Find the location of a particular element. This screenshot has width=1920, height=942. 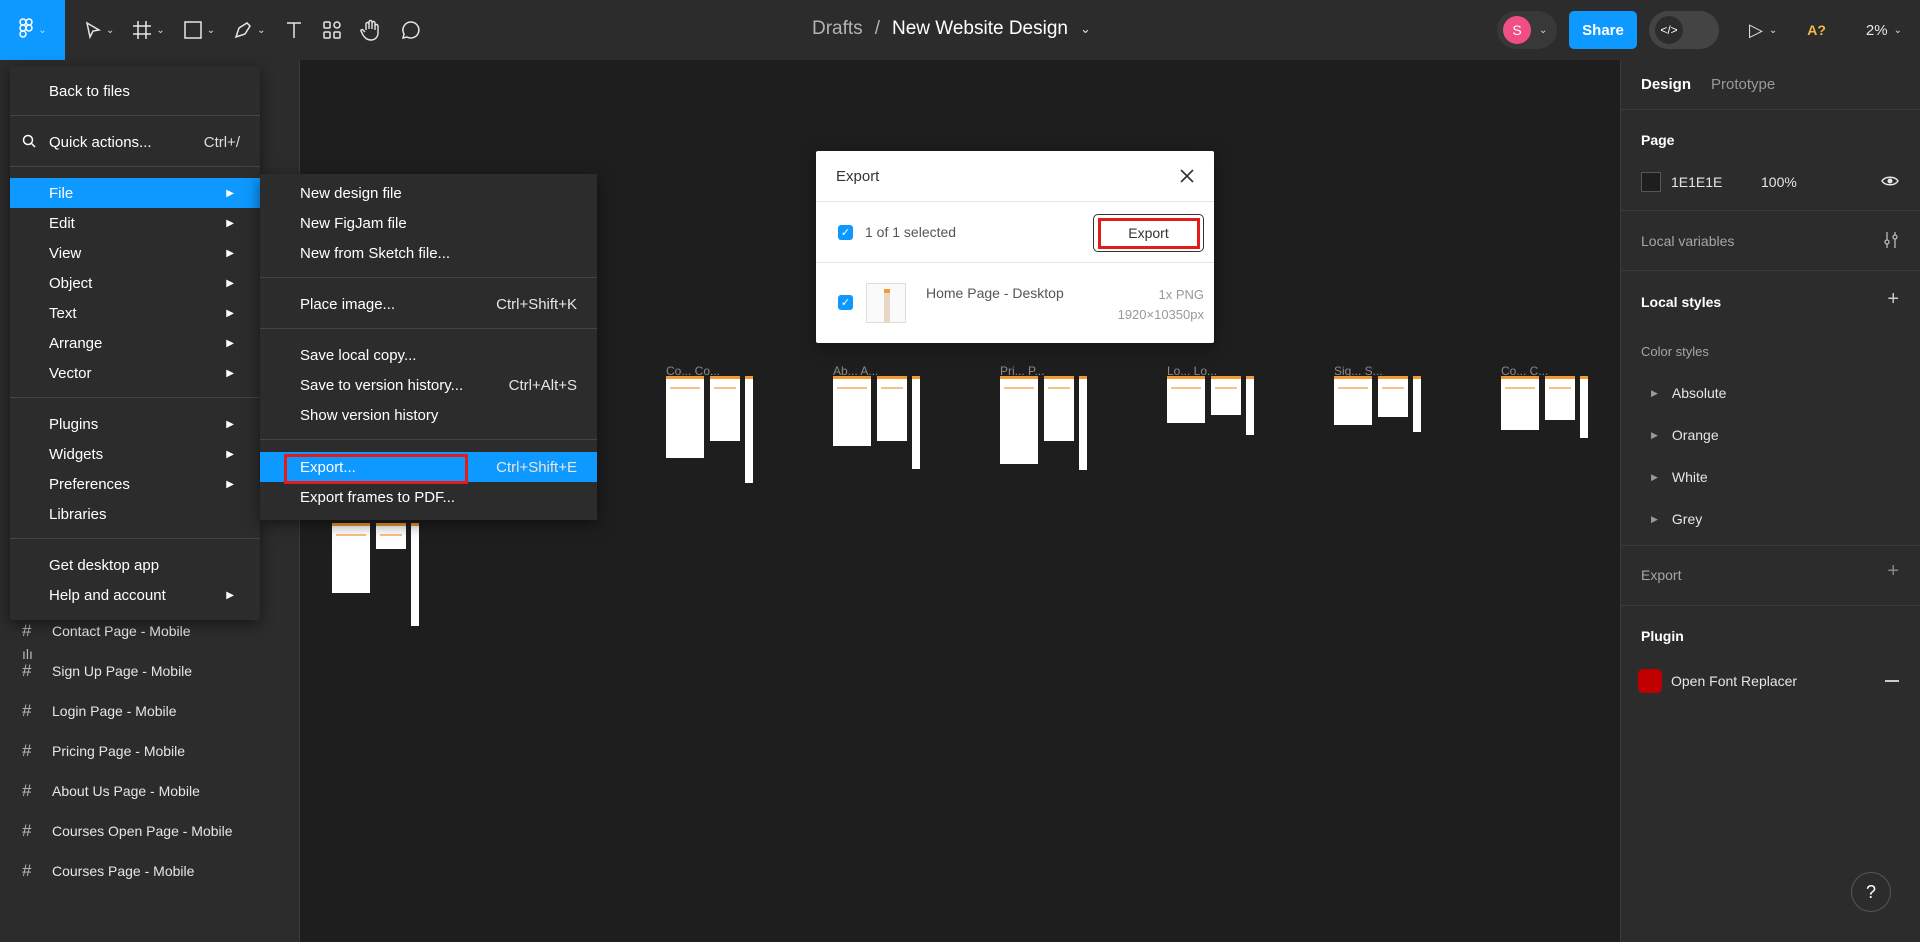

menu-item-new-design-file: New design file is located at coordinates (428, 193).